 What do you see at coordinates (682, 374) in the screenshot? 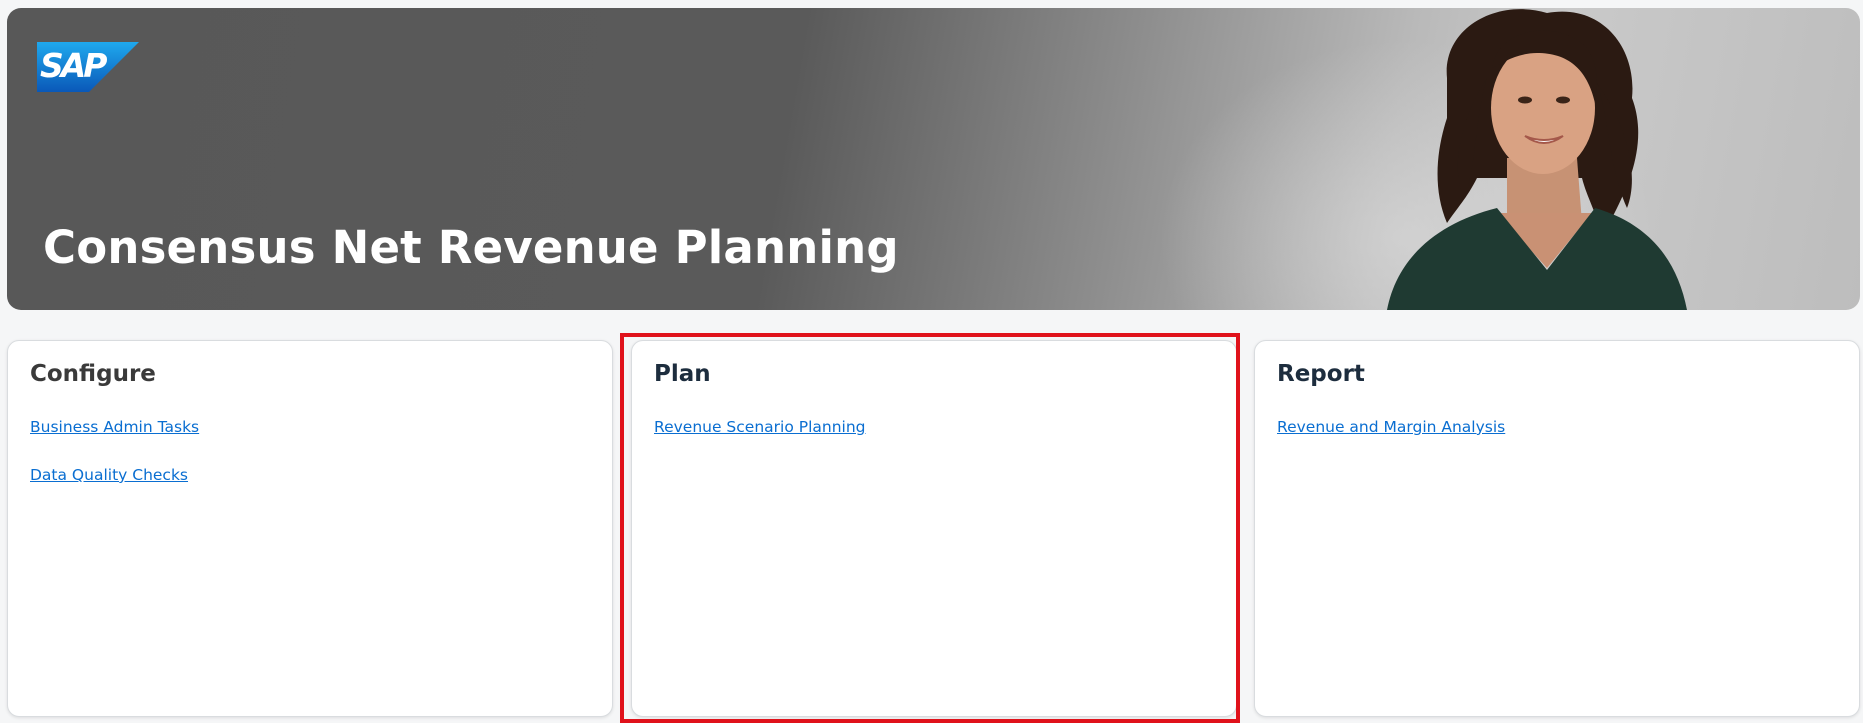
I see `plan-card-title: Plan` at bounding box center [682, 374].